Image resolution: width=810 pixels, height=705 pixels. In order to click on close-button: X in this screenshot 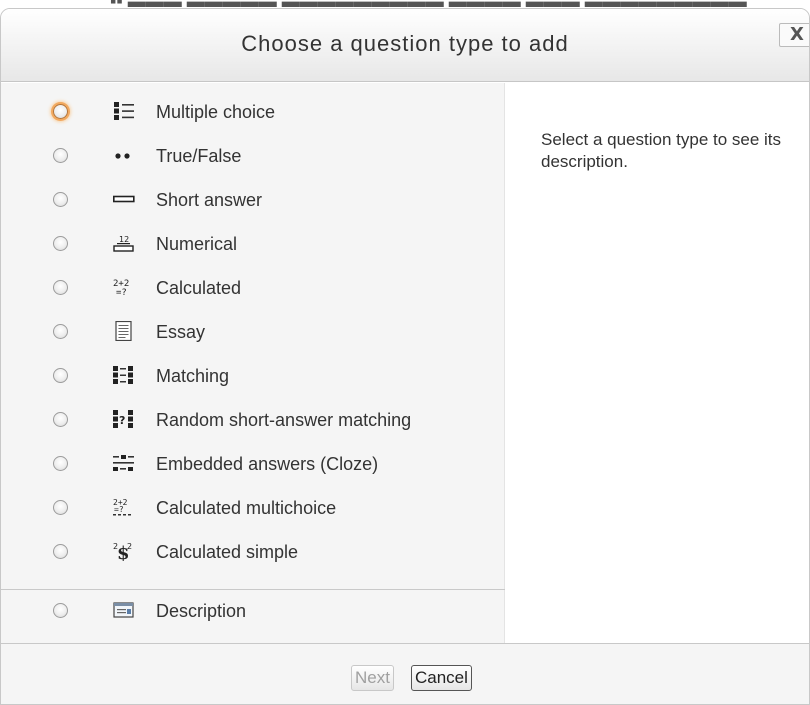, I will do `click(794, 35)`.